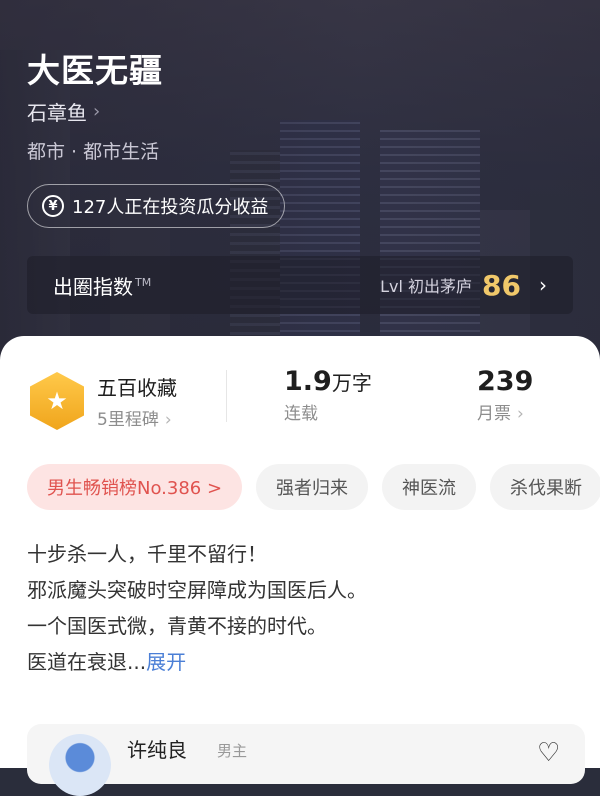 Image resolution: width=600 pixels, height=796 pixels. I want to click on author-name: 石章鱼, so click(57, 113).